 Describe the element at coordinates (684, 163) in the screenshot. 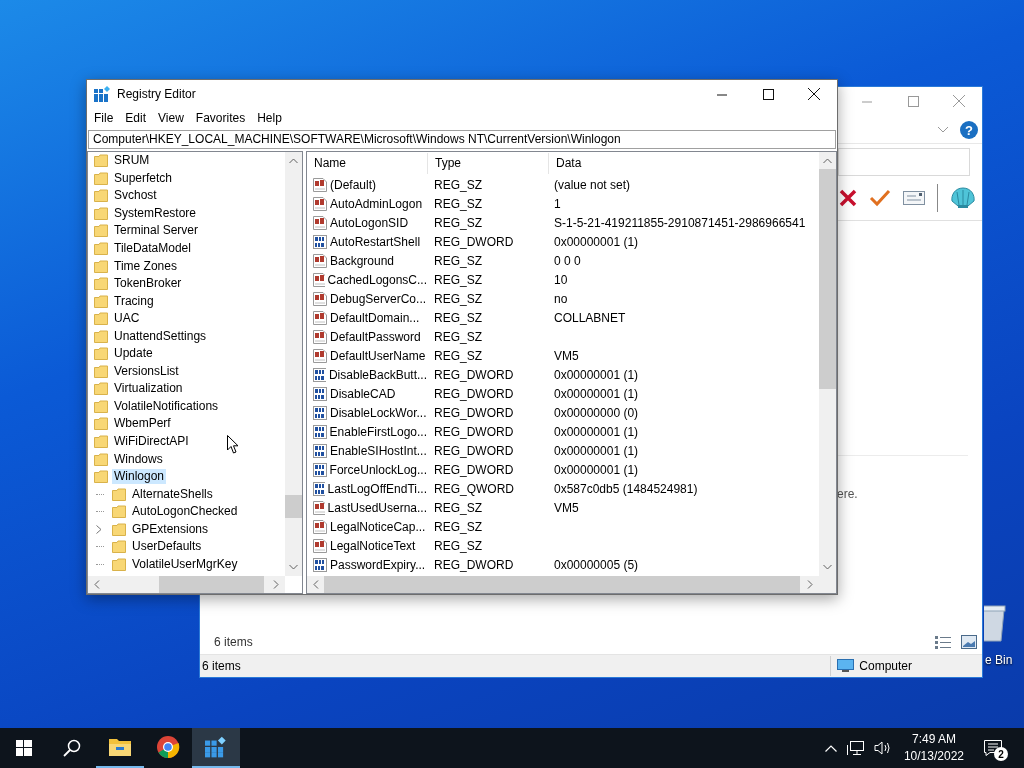

I see `column-header: Data` at that location.